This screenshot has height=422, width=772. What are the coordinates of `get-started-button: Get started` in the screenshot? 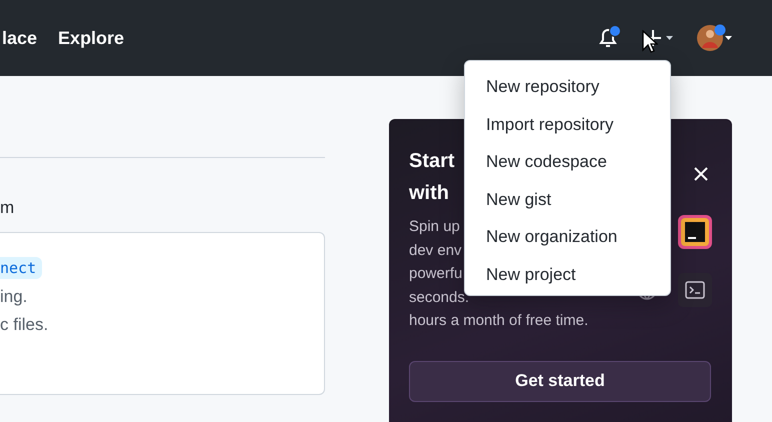 It's located at (560, 381).